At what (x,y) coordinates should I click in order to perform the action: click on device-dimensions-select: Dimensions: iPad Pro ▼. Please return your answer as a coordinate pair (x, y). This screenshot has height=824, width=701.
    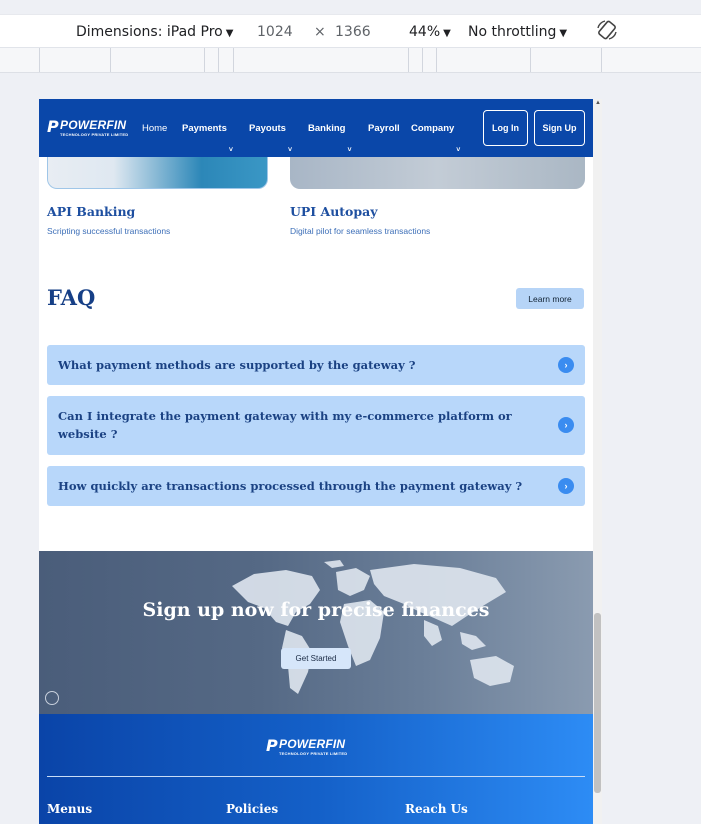
    Looking at the image, I should click on (154, 32).